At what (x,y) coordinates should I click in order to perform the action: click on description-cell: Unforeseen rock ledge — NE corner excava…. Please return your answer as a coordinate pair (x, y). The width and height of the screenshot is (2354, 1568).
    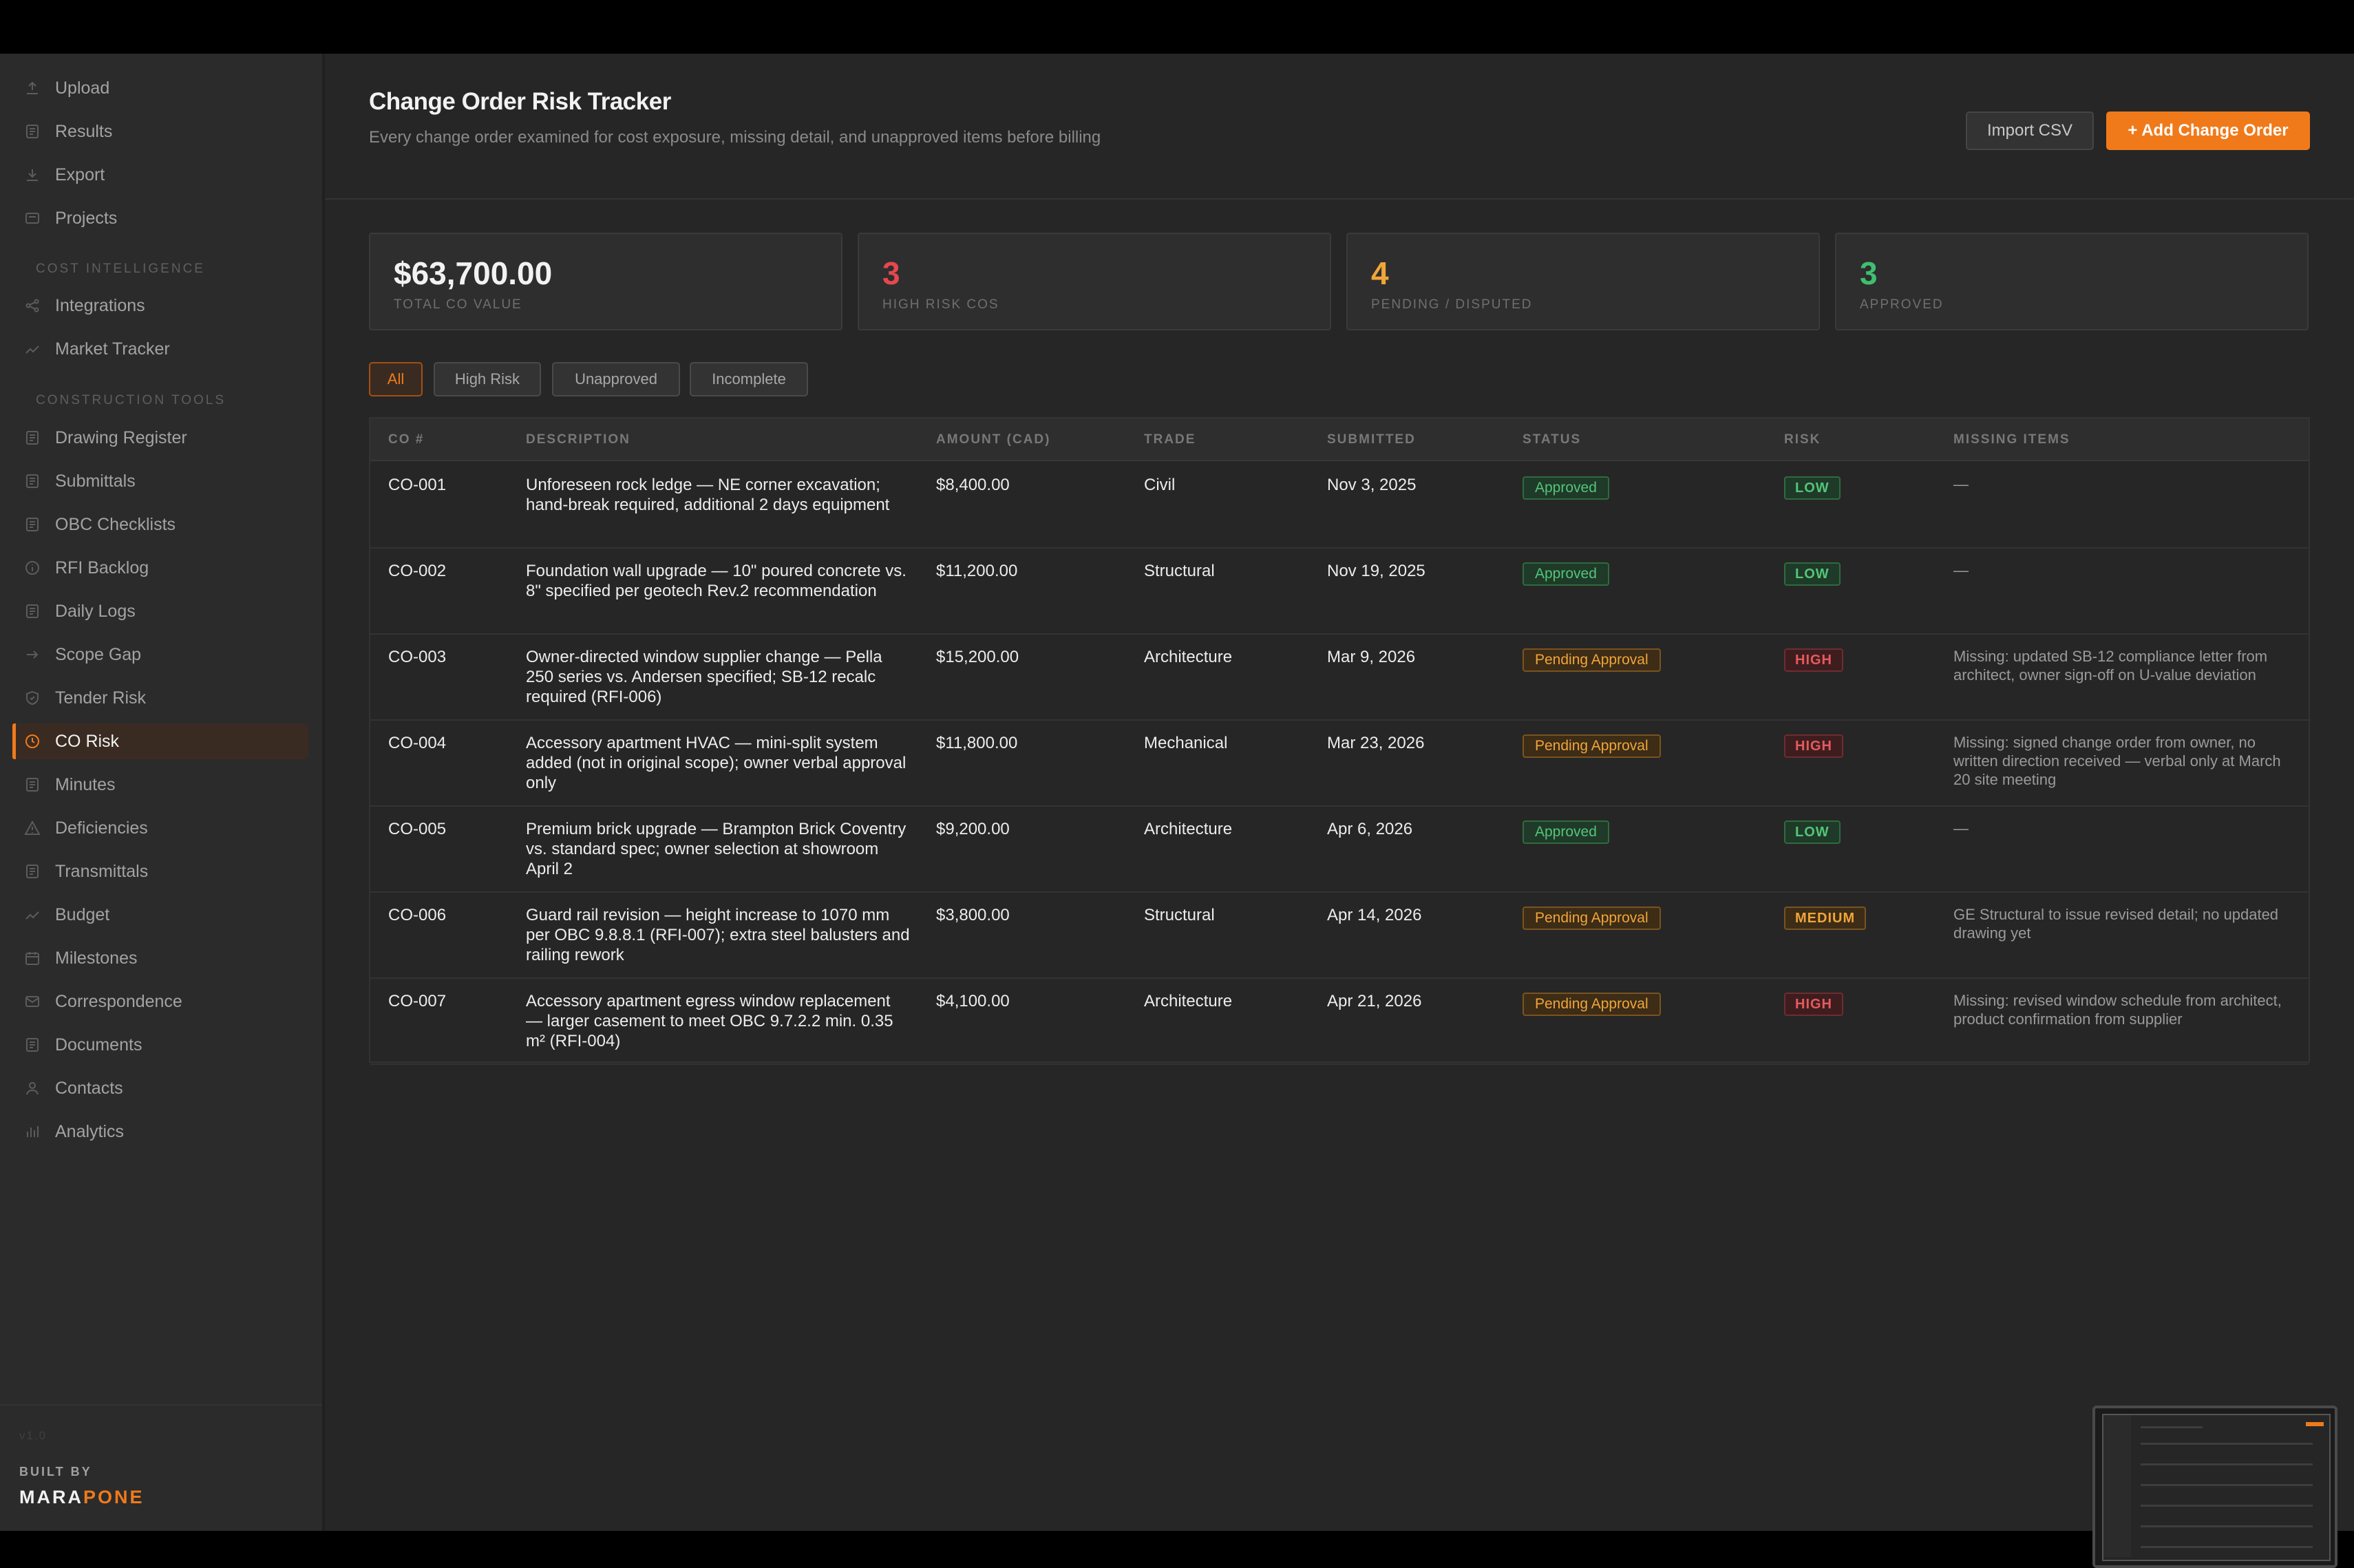
    Looking at the image, I should click on (708, 495).